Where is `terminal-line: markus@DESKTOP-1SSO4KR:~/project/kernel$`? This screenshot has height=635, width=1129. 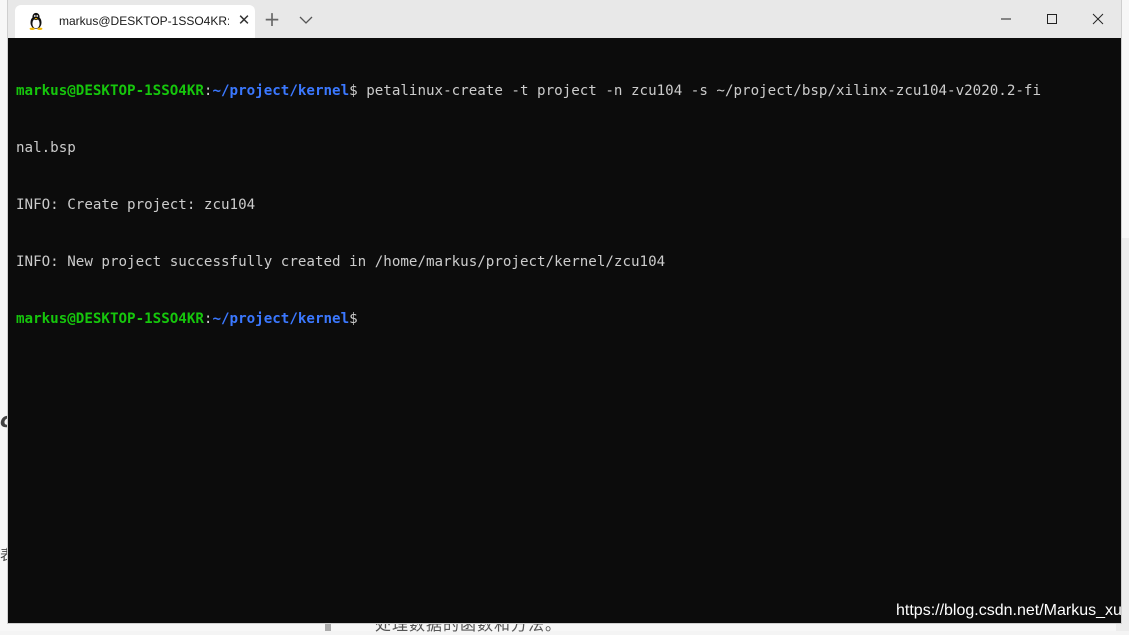 terminal-line: markus@DESKTOP-1SSO4KR:~/project/kernel$ is located at coordinates (566, 319).